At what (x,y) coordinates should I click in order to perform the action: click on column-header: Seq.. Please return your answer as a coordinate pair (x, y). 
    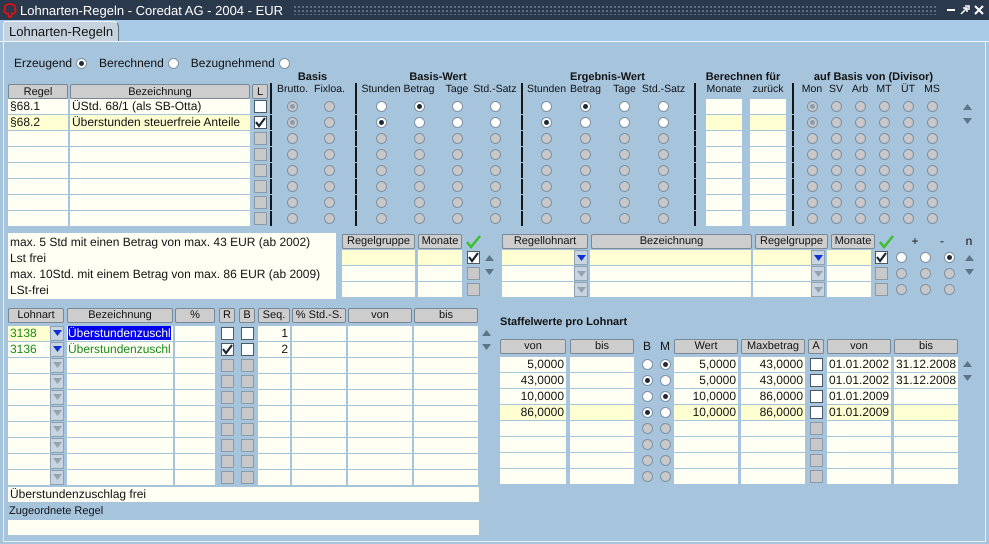
    Looking at the image, I should click on (274, 315).